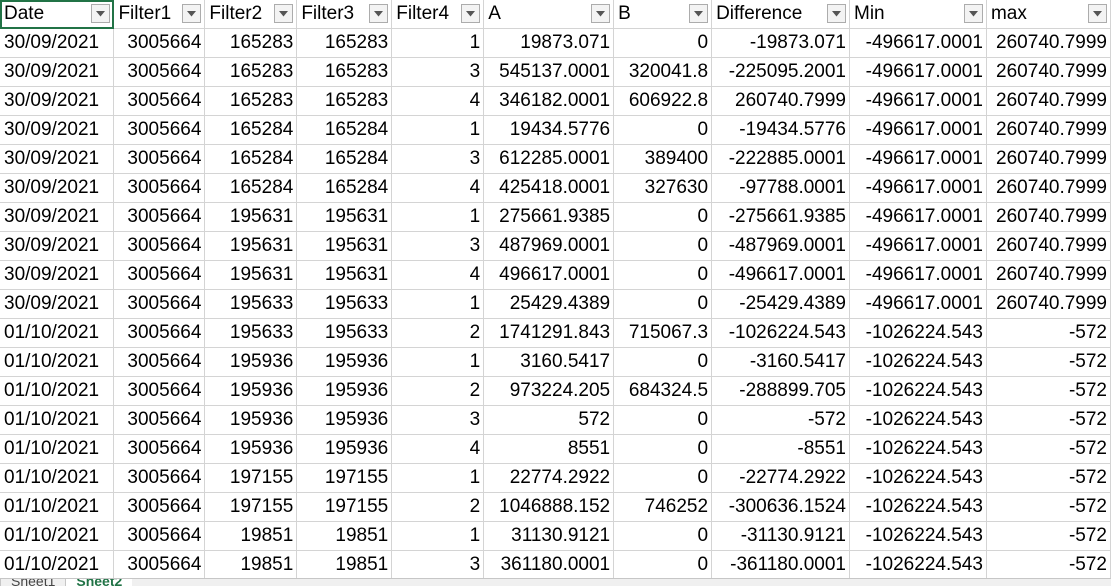 The width and height of the screenshot is (1111, 586). Describe the element at coordinates (780, 536) in the screenshot. I see `cell-difference: -31130.9121` at that location.